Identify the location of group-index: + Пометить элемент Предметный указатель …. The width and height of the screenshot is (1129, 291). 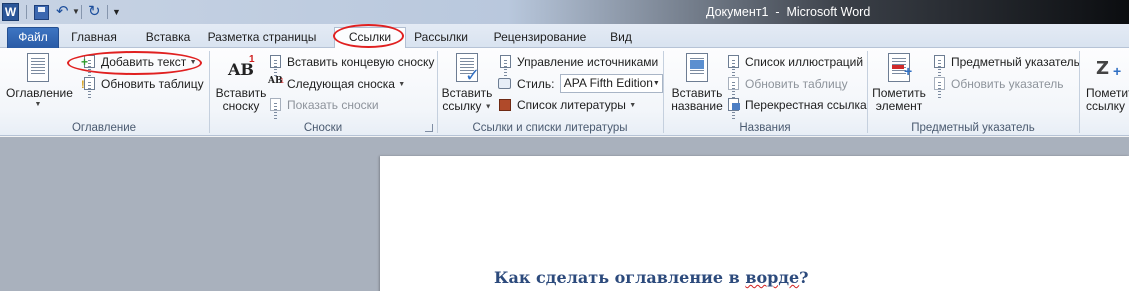
(974, 92).